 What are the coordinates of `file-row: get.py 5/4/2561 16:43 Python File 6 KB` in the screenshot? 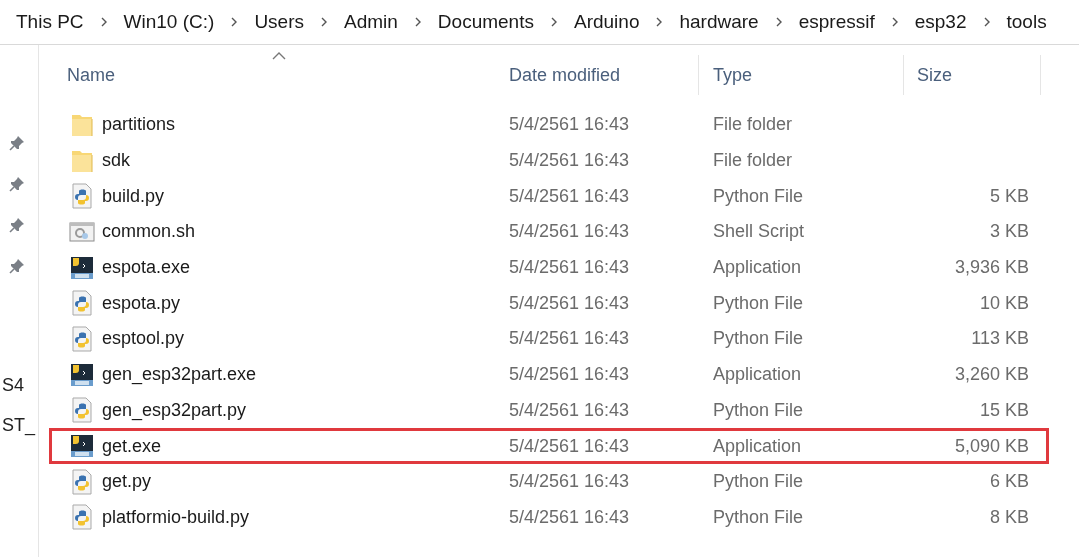 It's located at (549, 481).